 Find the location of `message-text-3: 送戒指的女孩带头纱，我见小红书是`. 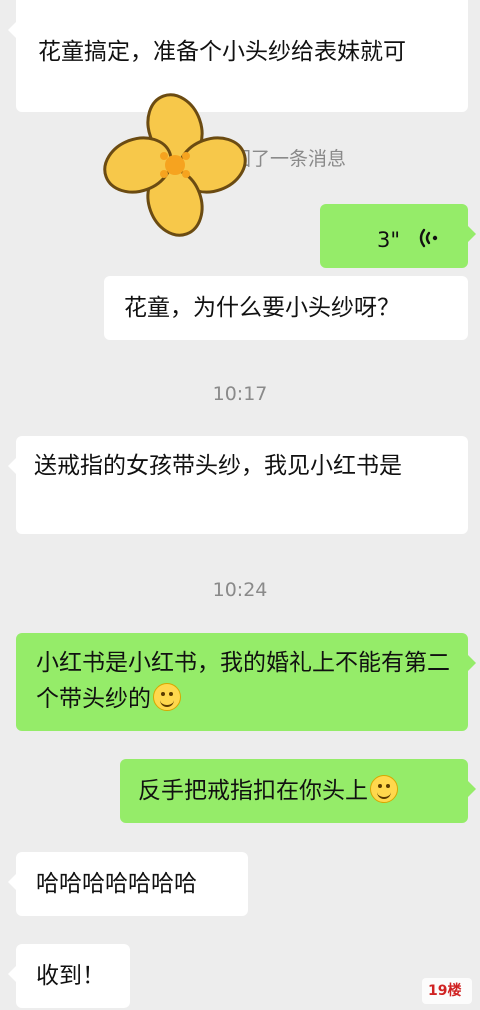

message-text-3: 送戒指的女孩带头纱，我见小红书是 is located at coordinates (218, 466).